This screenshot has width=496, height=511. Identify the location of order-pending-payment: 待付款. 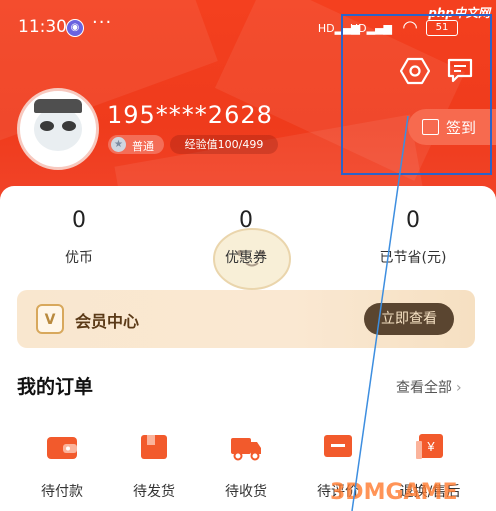
(62, 466).